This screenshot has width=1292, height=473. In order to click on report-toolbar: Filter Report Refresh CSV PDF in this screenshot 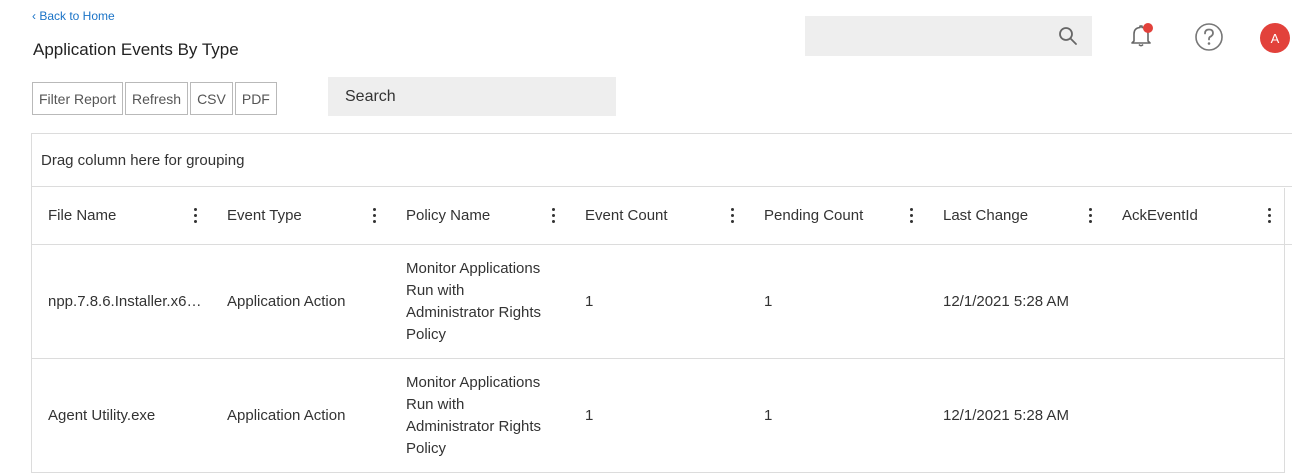, I will do `click(155, 98)`.